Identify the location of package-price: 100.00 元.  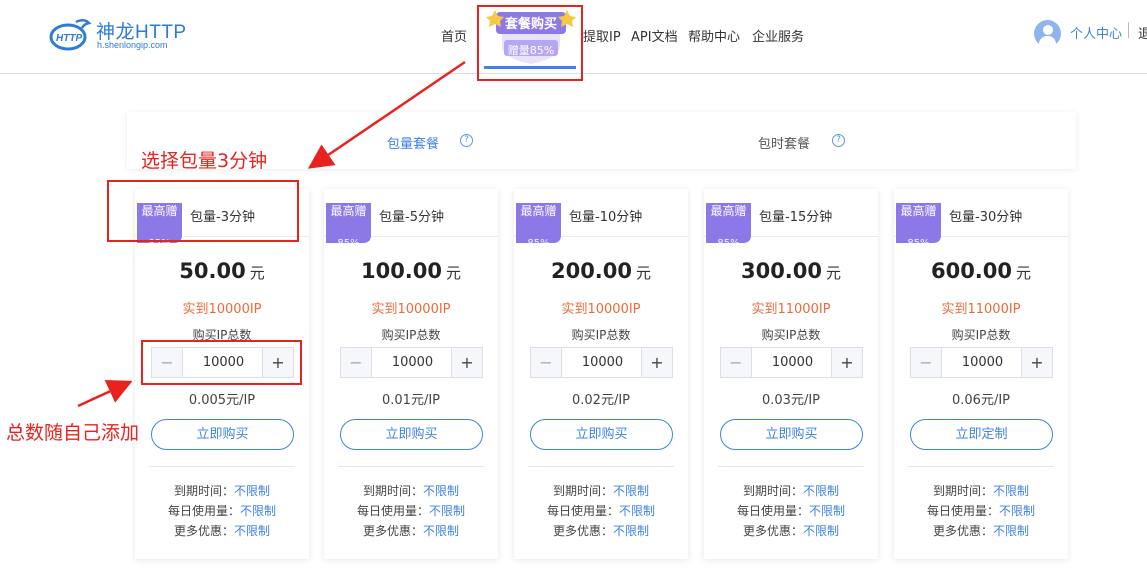
(411, 271).